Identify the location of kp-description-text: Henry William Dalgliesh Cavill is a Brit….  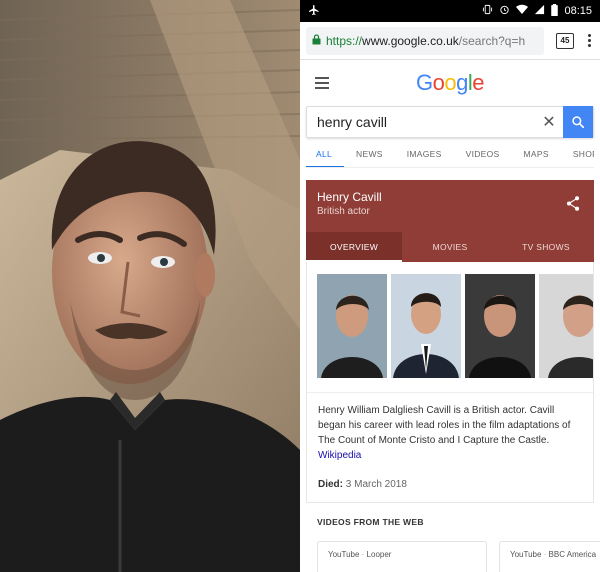
(444, 425).